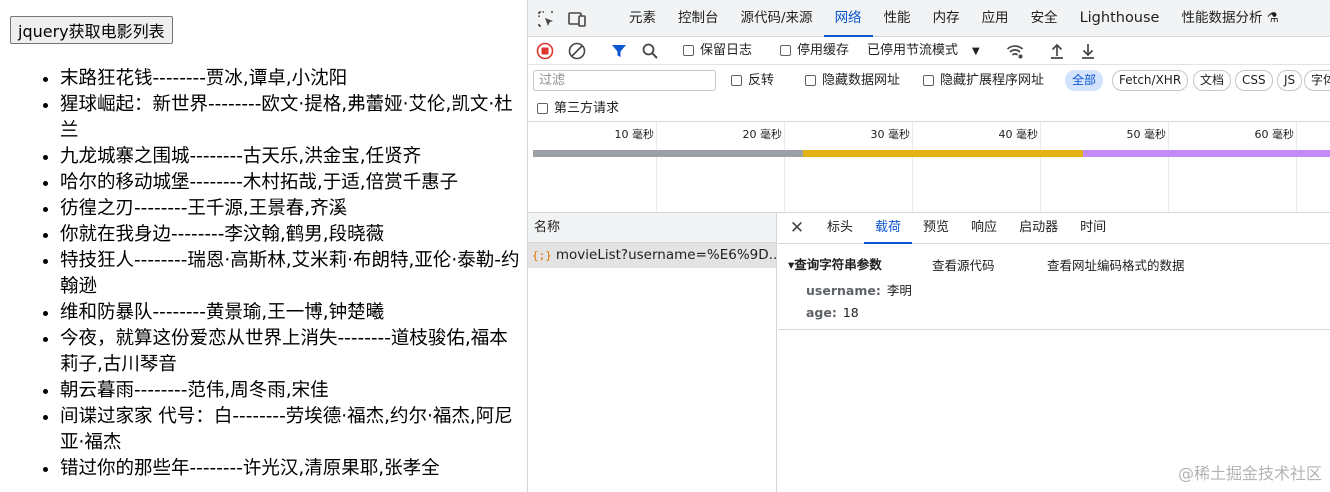 This screenshot has height=492, width=1330. What do you see at coordinates (542, 255) in the screenshot?
I see `xhr-icon: {;}` at bounding box center [542, 255].